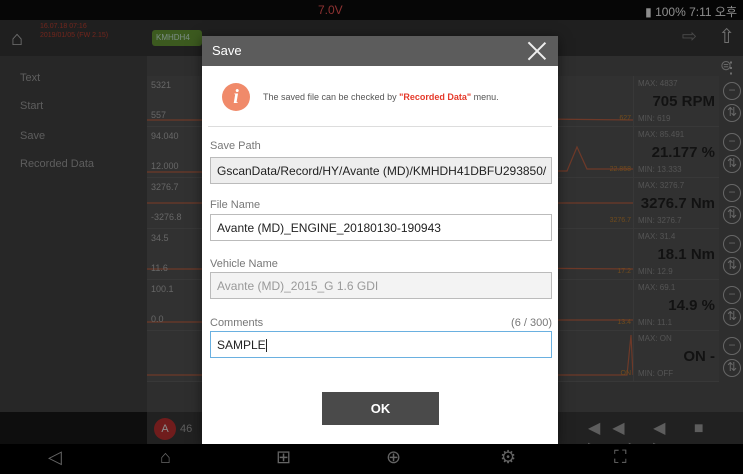 Image resolution: width=743 pixels, height=474 pixels. I want to click on comments-counter: (6 / 300), so click(531, 323).